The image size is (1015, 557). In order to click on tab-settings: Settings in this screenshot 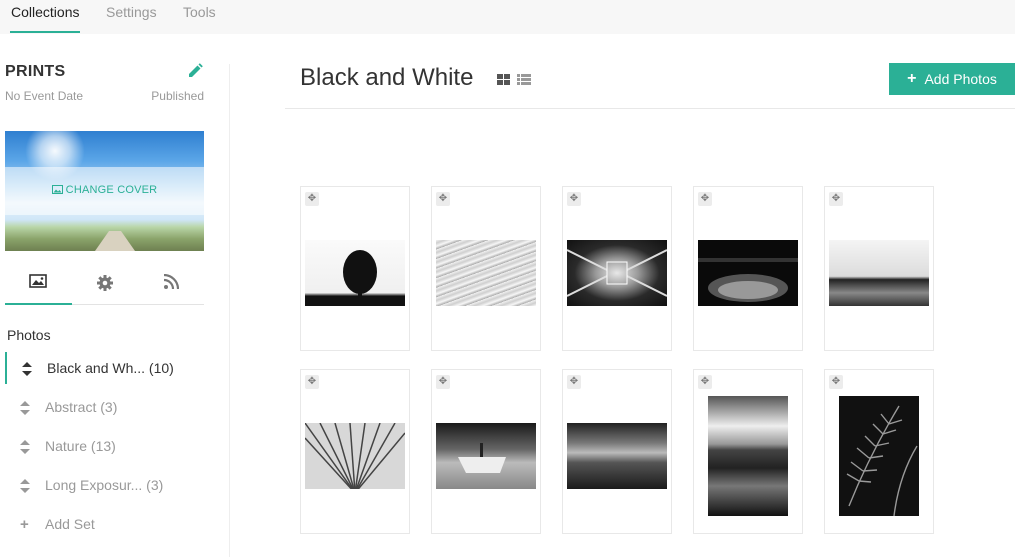, I will do `click(131, 12)`.